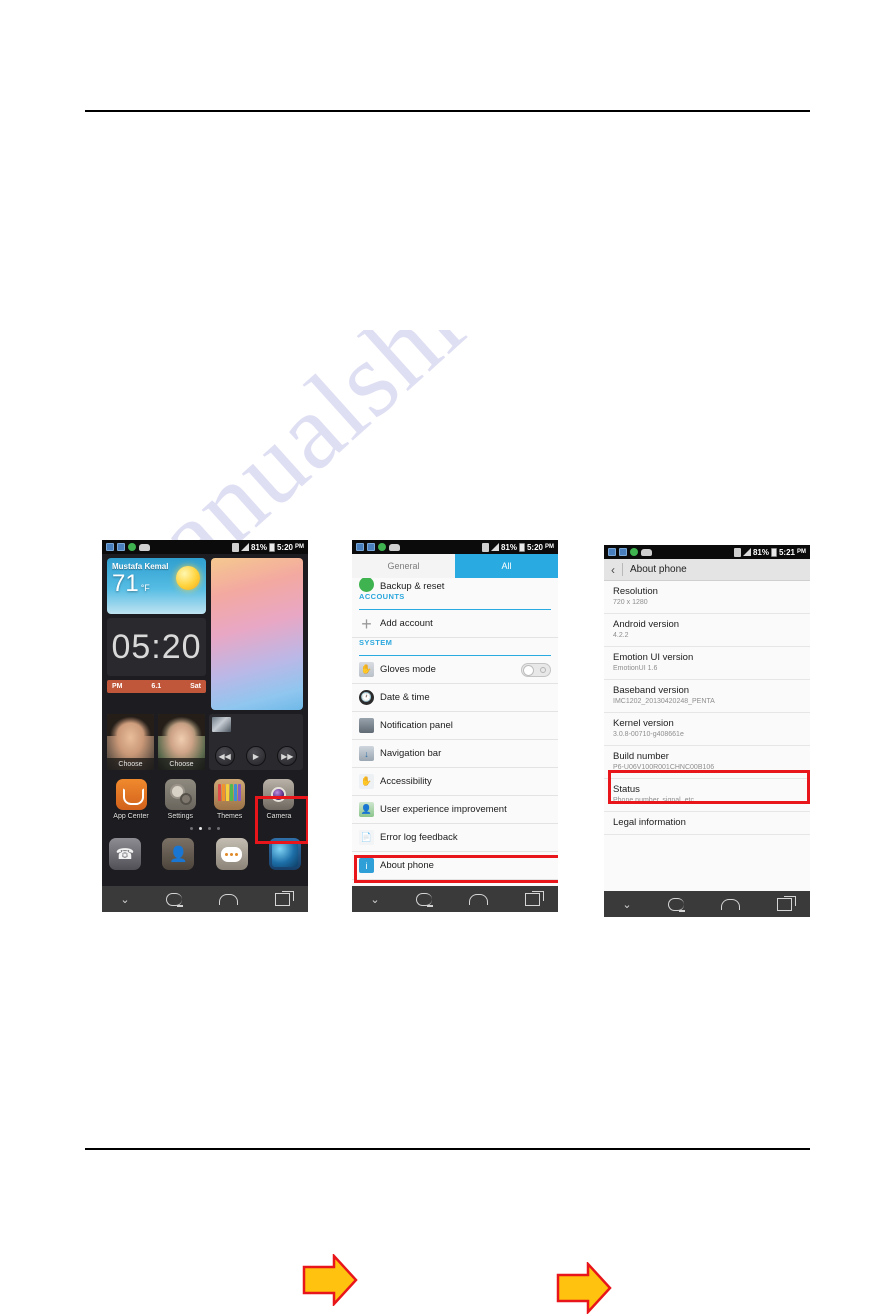  Describe the element at coordinates (641, 756) in the screenshot. I see `about-item-title: Build number` at that location.